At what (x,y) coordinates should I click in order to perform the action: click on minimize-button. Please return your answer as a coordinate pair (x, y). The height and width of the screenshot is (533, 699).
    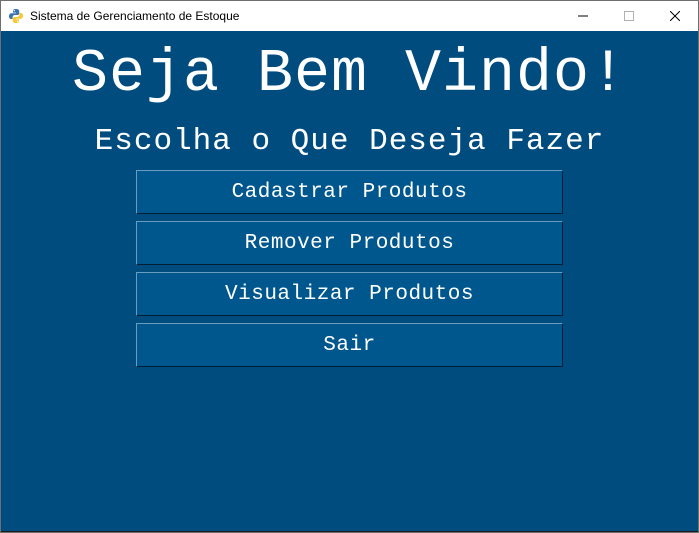
    Looking at the image, I should click on (583, 16).